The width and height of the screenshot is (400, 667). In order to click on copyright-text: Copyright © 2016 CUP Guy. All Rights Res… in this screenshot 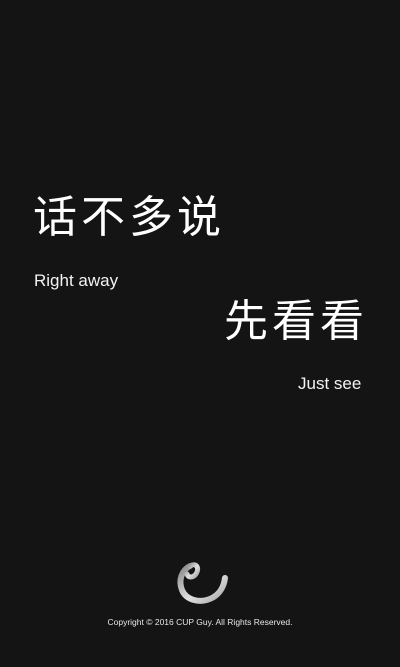, I will do `click(200, 622)`.